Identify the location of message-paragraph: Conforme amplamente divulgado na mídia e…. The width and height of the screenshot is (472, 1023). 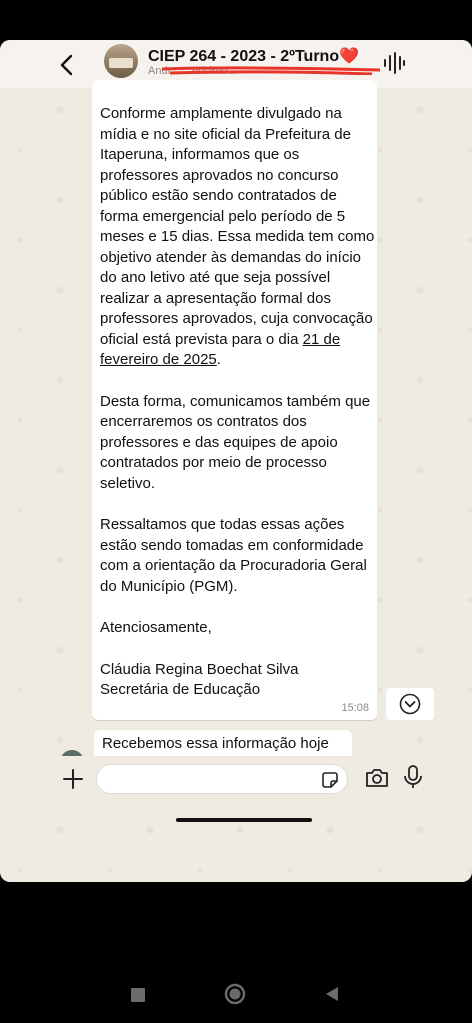
(237, 236).